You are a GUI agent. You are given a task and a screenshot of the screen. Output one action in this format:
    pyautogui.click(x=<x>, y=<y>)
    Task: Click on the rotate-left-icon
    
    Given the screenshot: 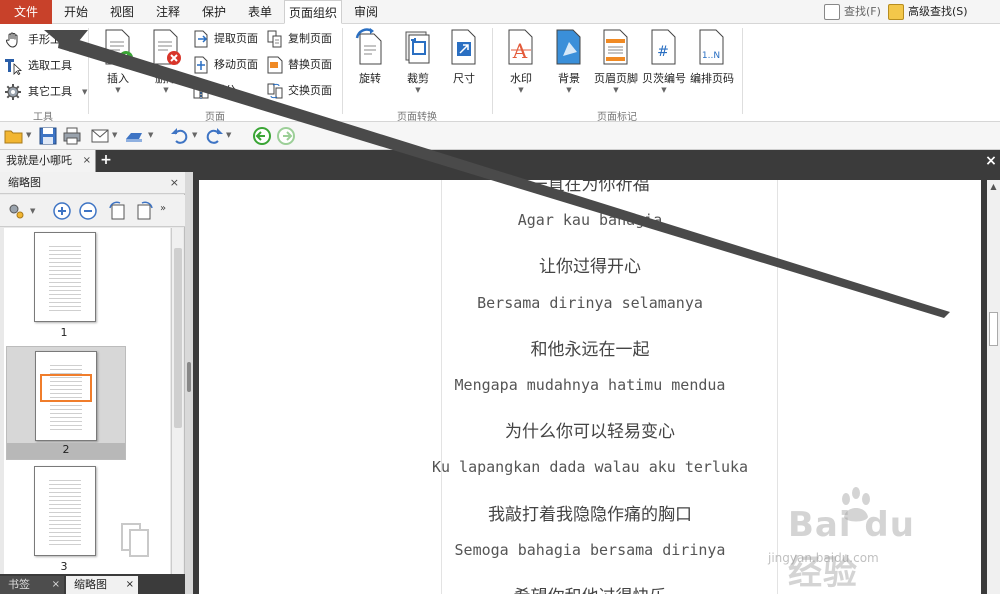 What is the action you would take?
    pyautogui.click(x=118, y=211)
    